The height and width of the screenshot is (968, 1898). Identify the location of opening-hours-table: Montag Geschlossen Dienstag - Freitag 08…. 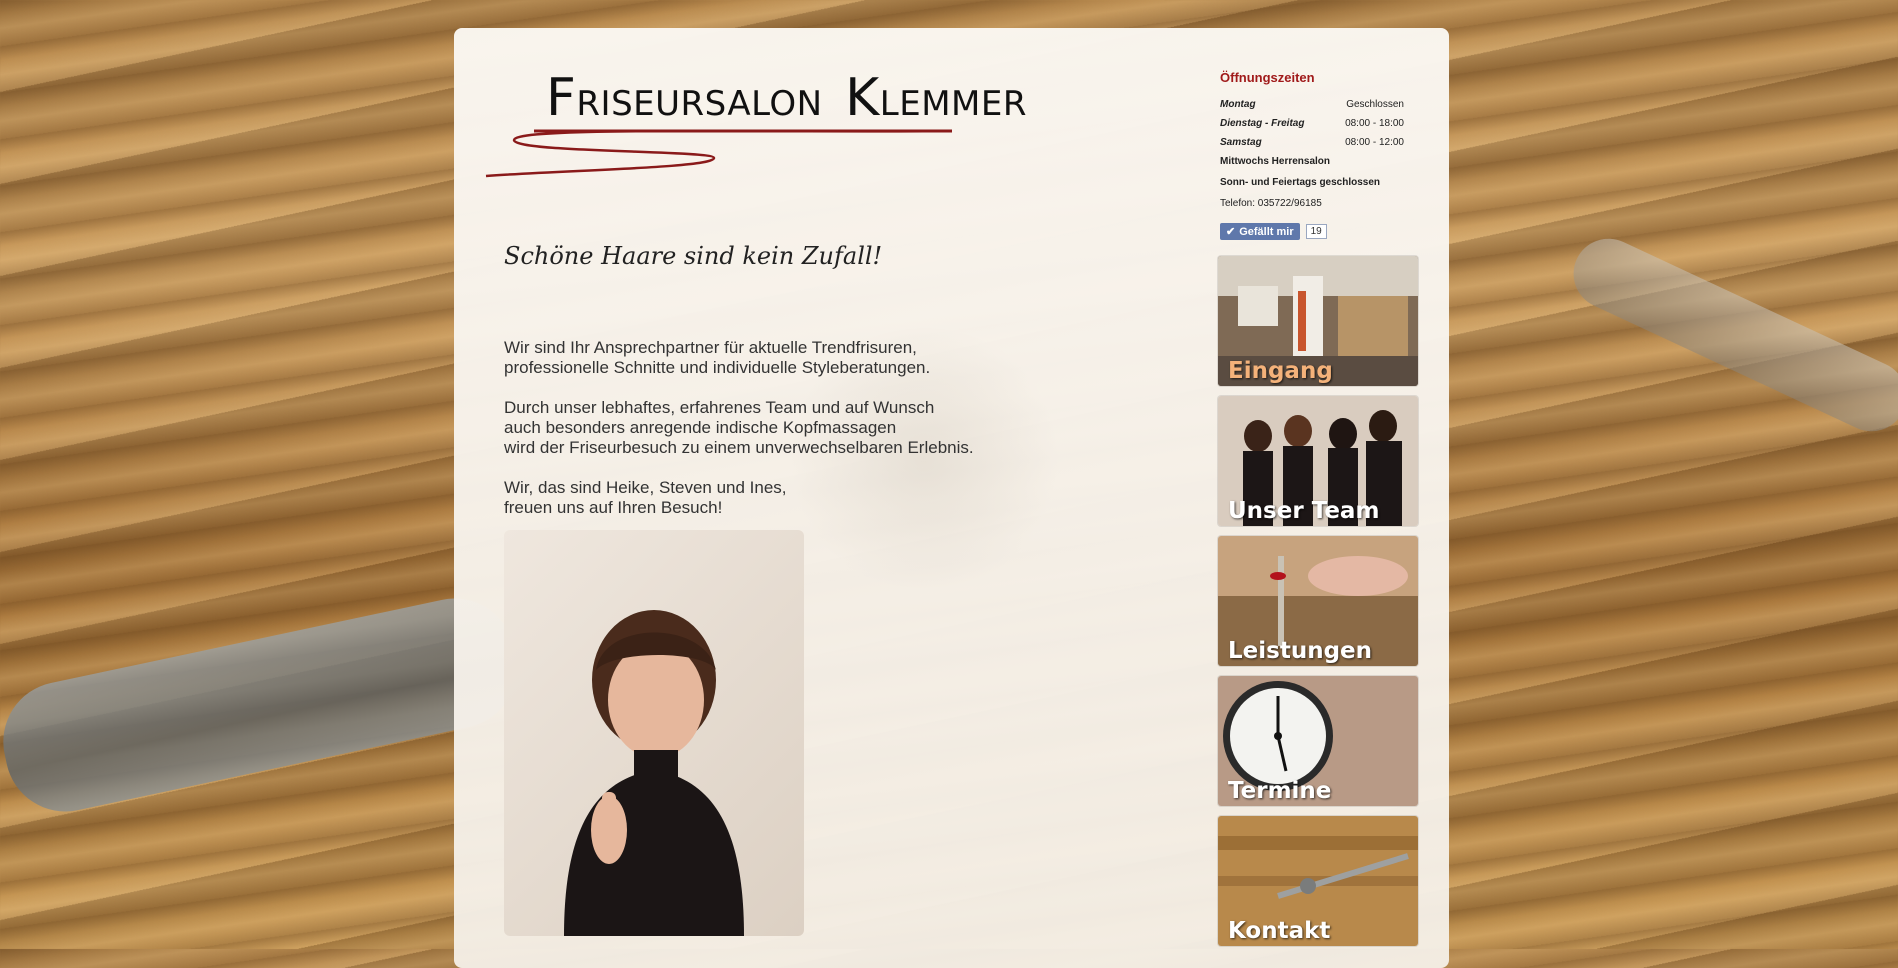
(1318, 123).